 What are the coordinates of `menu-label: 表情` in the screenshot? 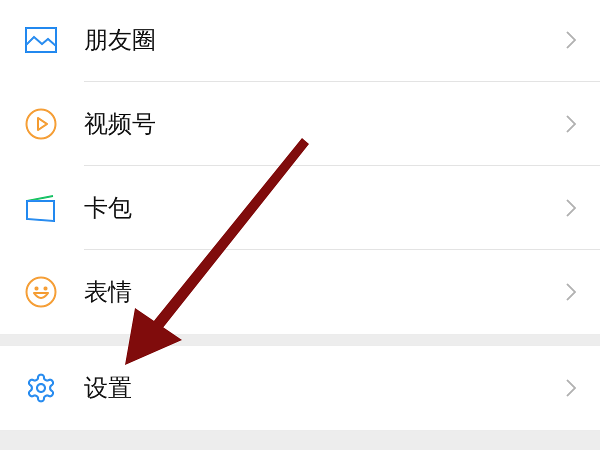 It's located at (108, 292).